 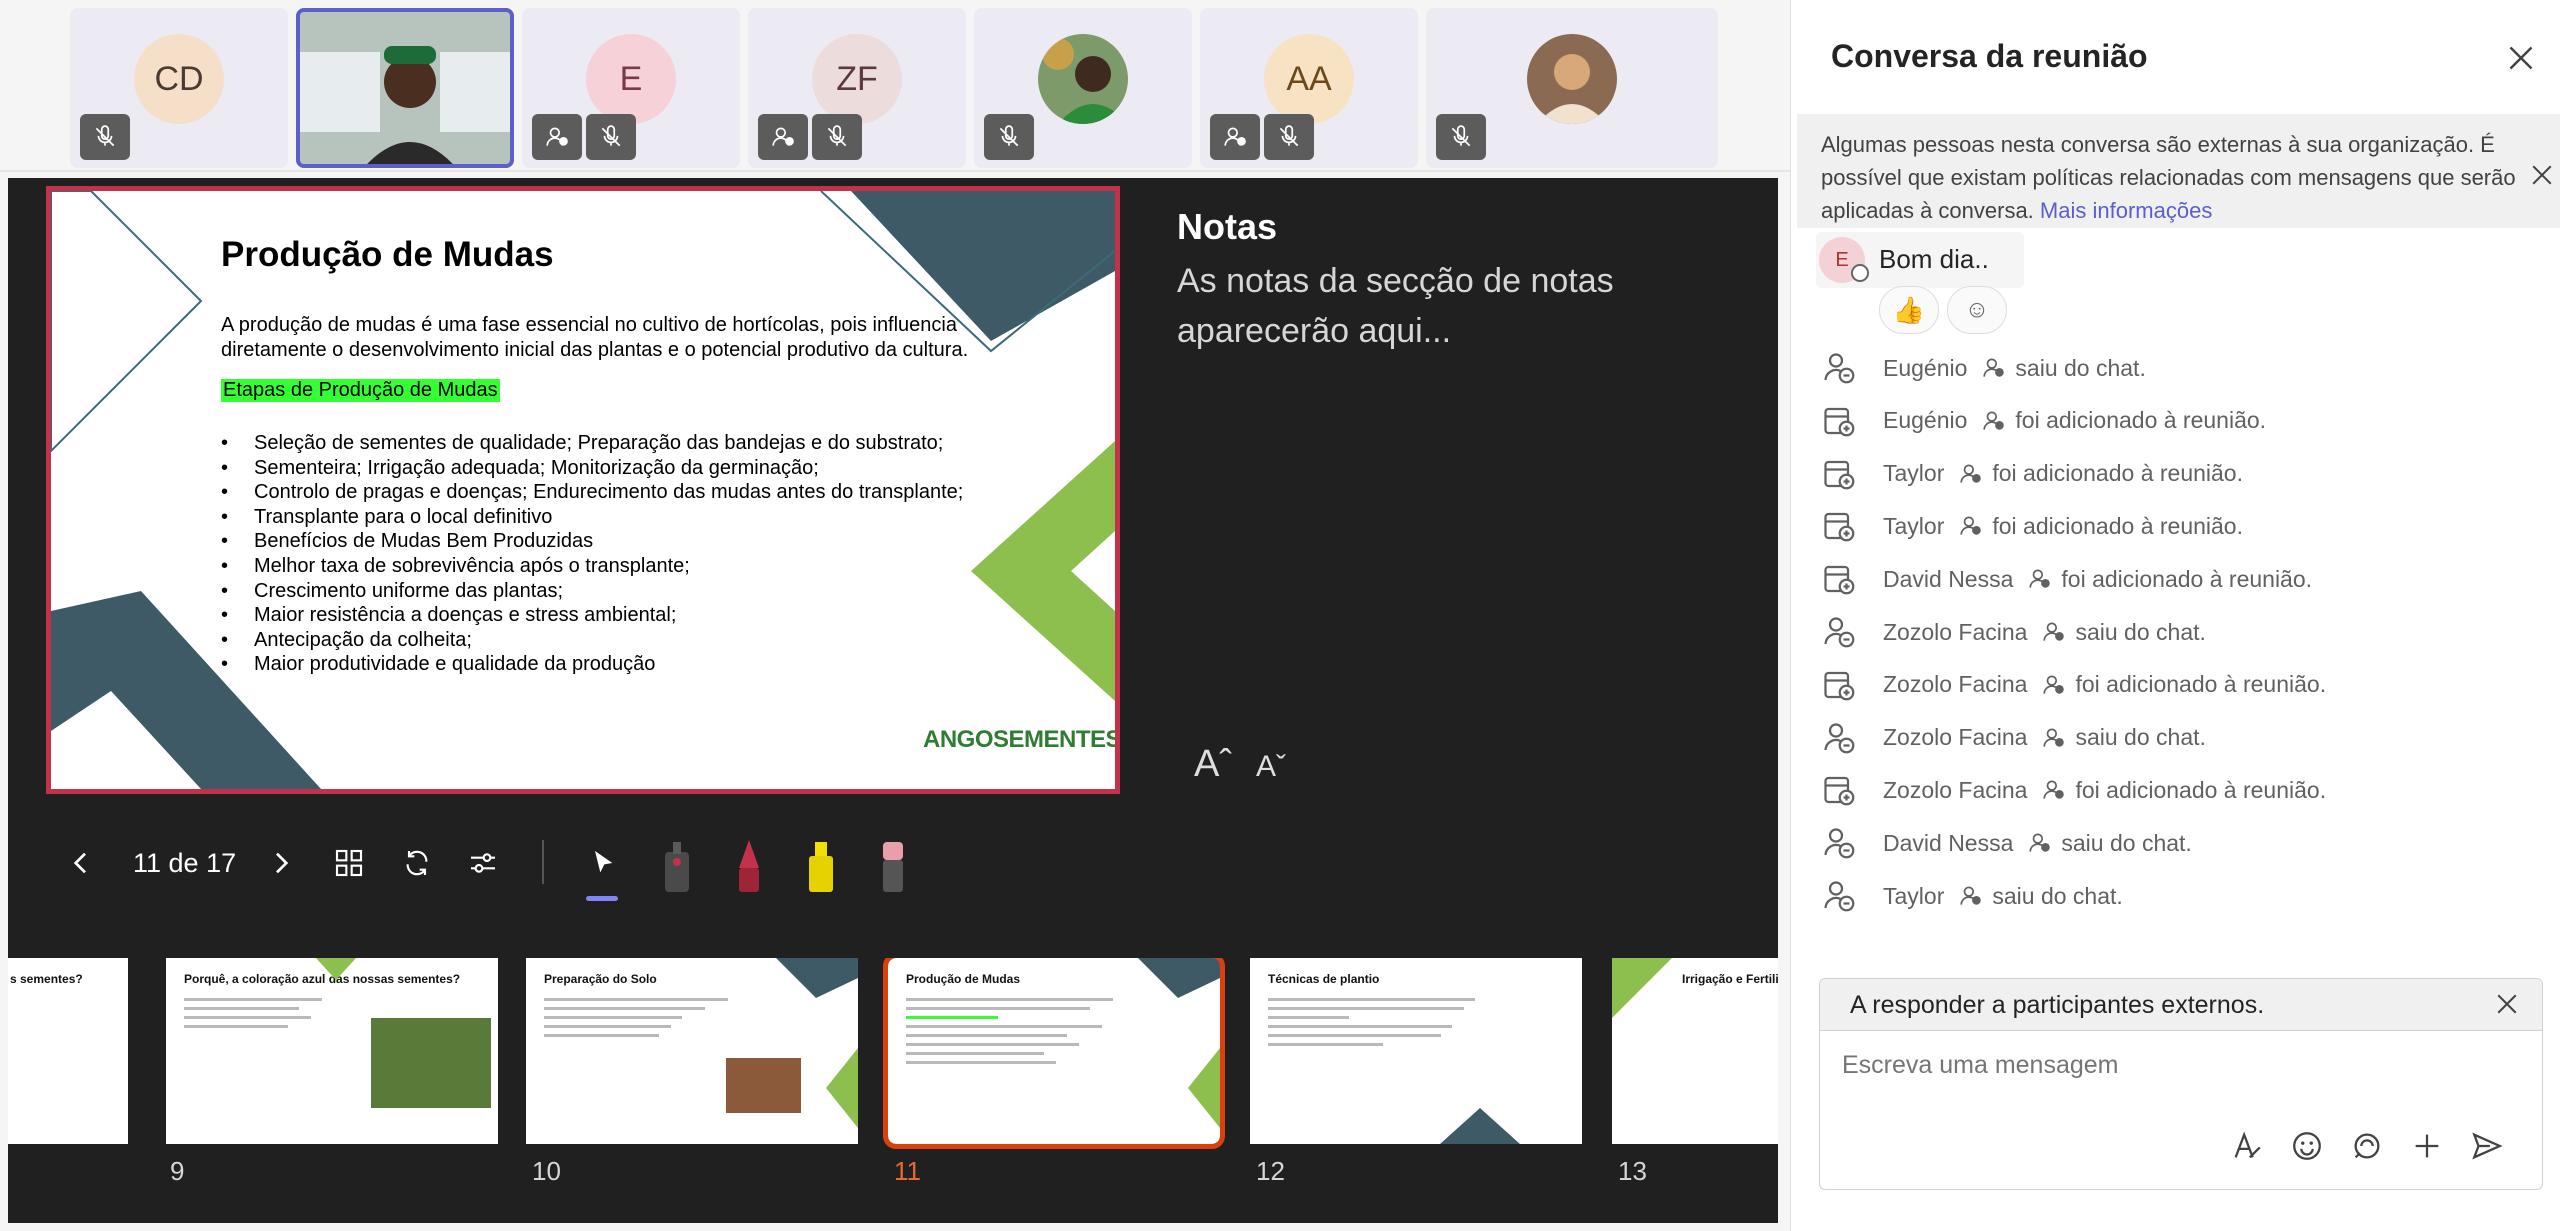 What do you see at coordinates (1909, 310) in the screenshot?
I see `reaction-thumbs-up: 👍` at bounding box center [1909, 310].